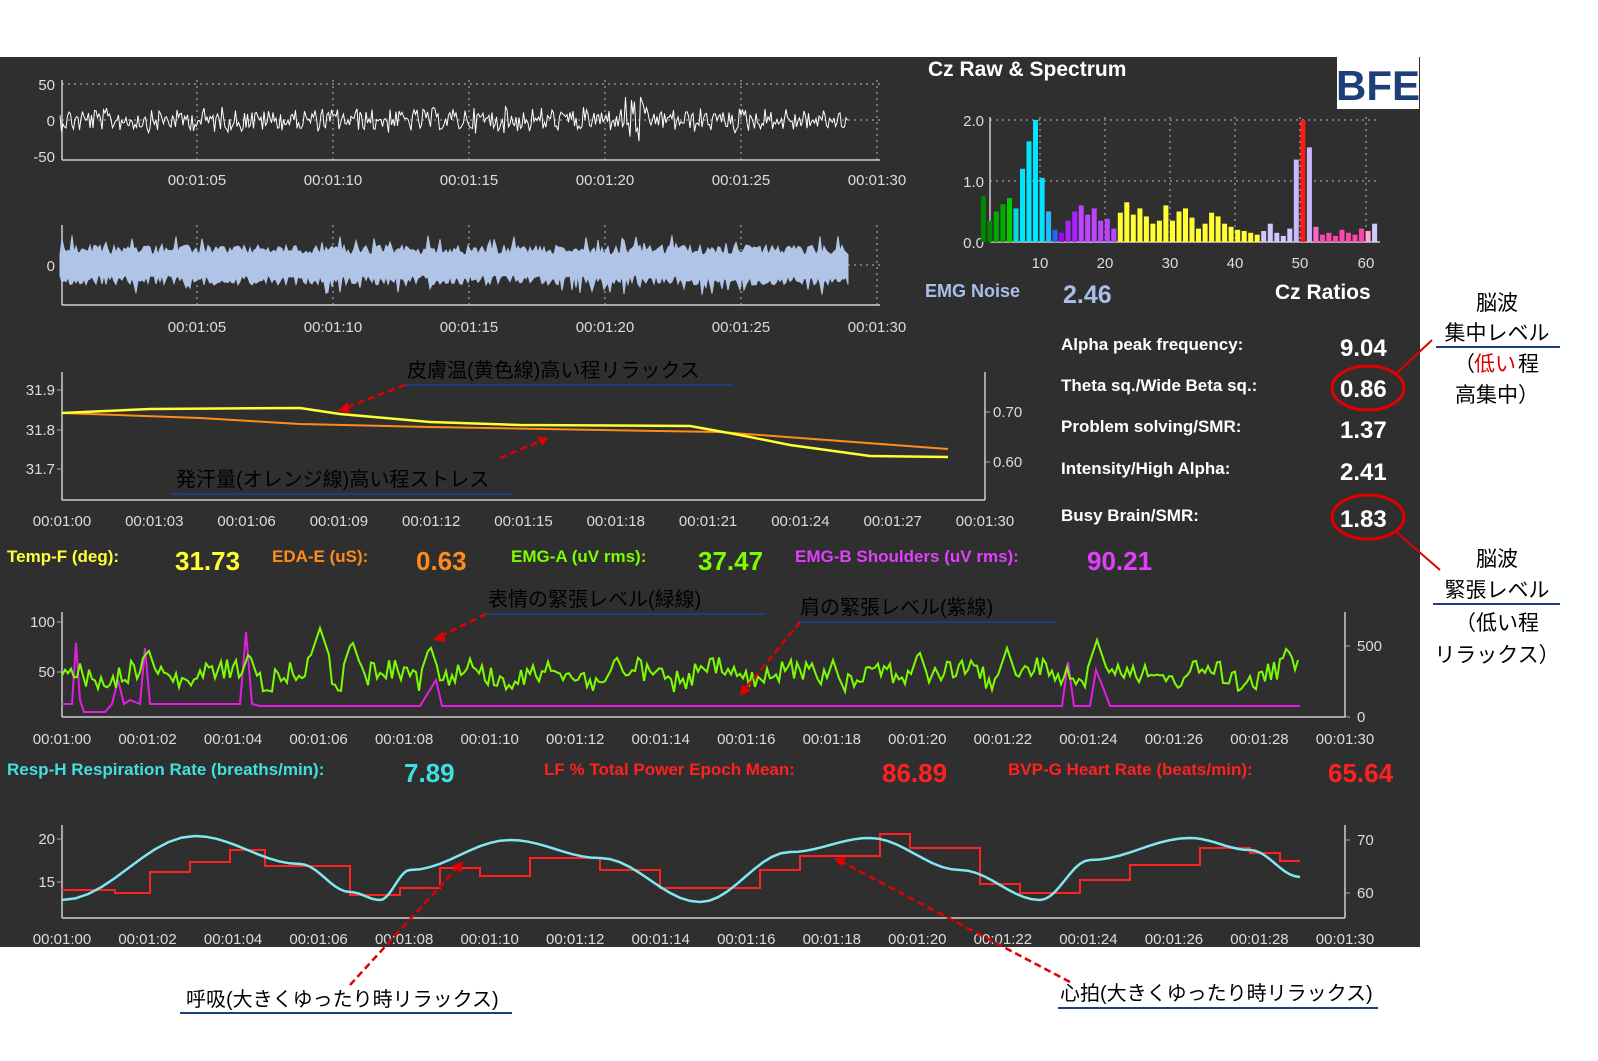  Describe the element at coordinates (1363, 519) in the screenshot. I see `ratio-value: 1.83` at that location.